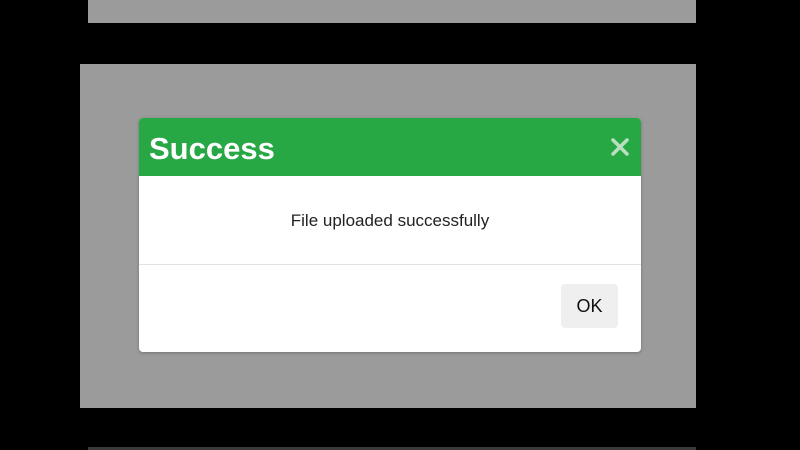 This screenshot has width=800, height=450. Describe the element at coordinates (589, 306) in the screenshot. I see `ok-button: OK` at that location.